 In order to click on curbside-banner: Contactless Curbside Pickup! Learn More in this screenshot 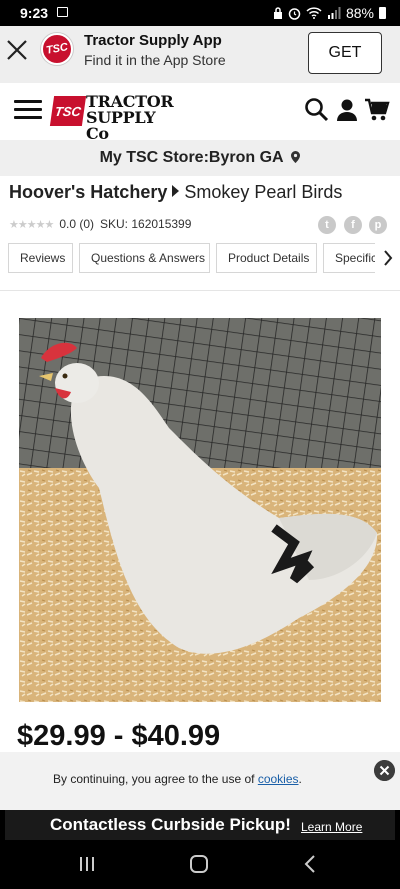, I will do `click(200, 825)`.